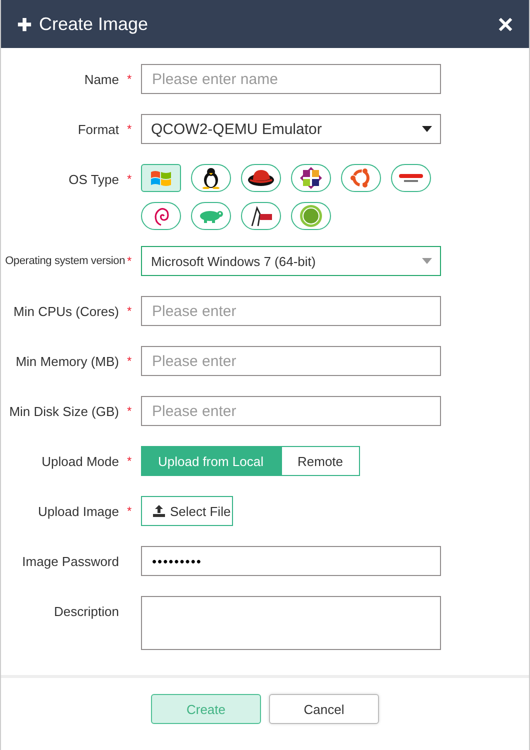 The height and width of the screenshot is (750, 530). Describe the element at coordinates (505, 24) in the screenshot. I see `close-button` at that location.